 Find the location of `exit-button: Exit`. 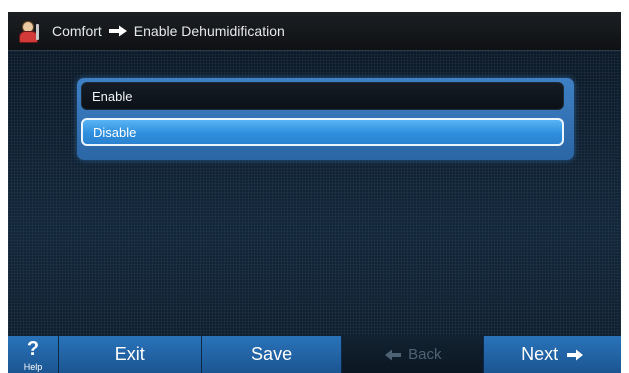

exit-button: Exit is located at coordinates (130, 354).